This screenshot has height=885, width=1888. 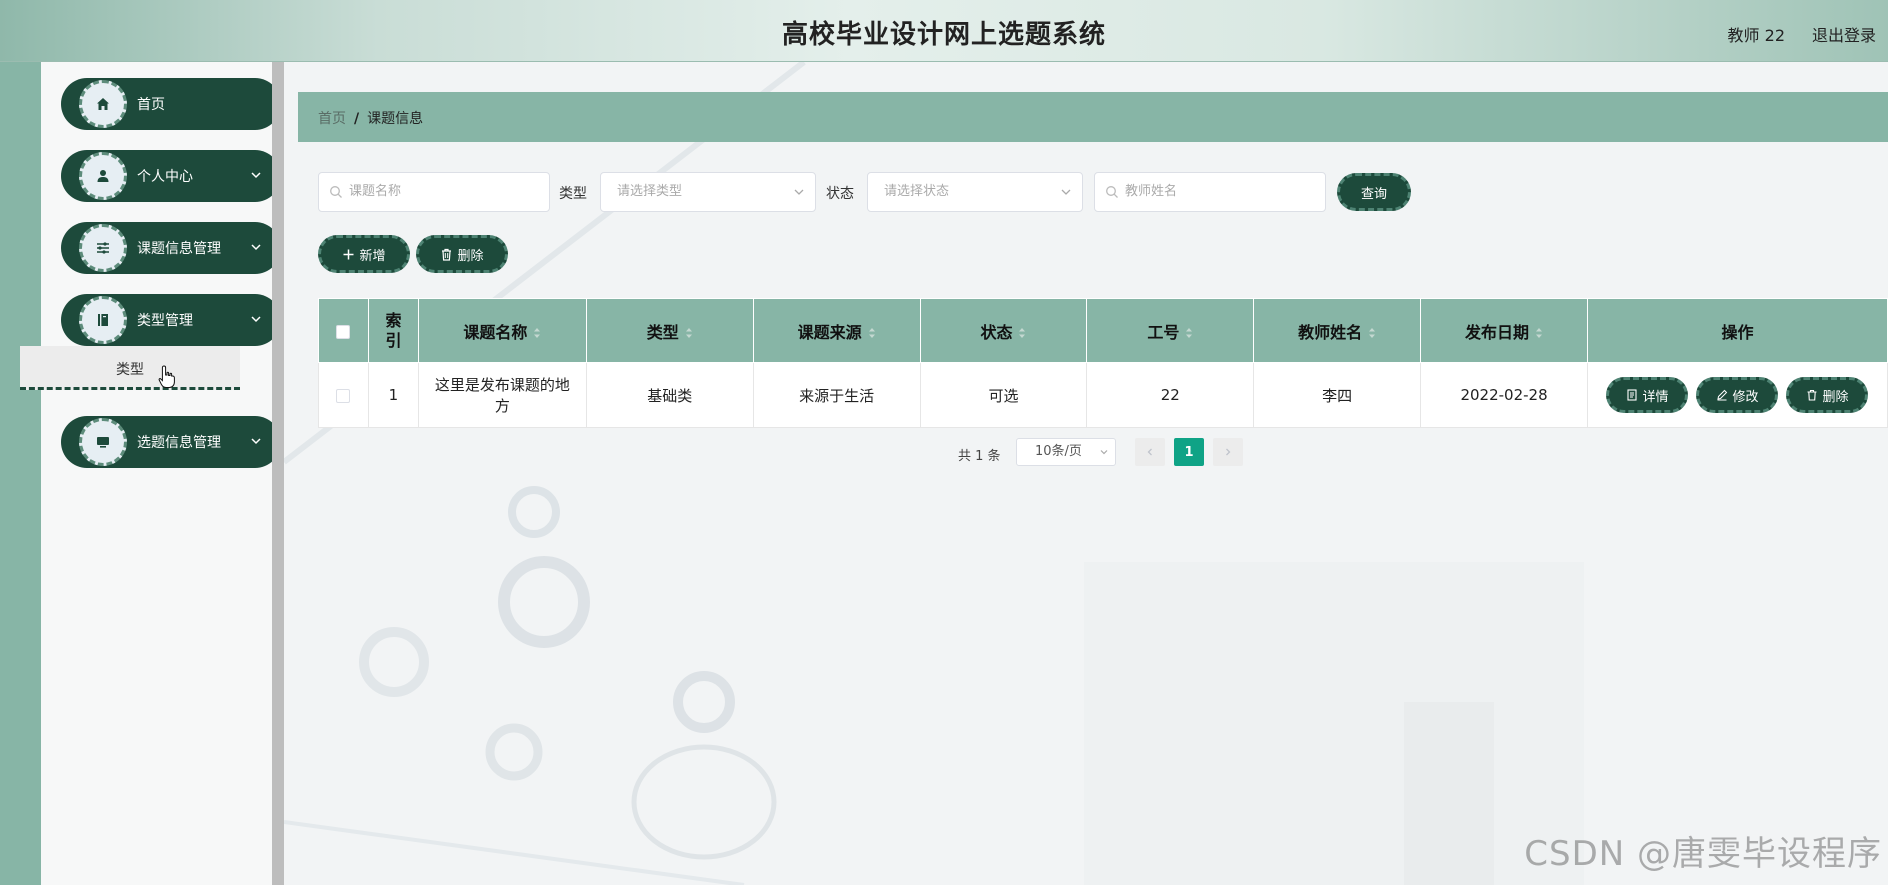 What do you see at coordinates (669, 330) in the screenshot?
I see `col-type: 类型` at bounding box center [669, 330].